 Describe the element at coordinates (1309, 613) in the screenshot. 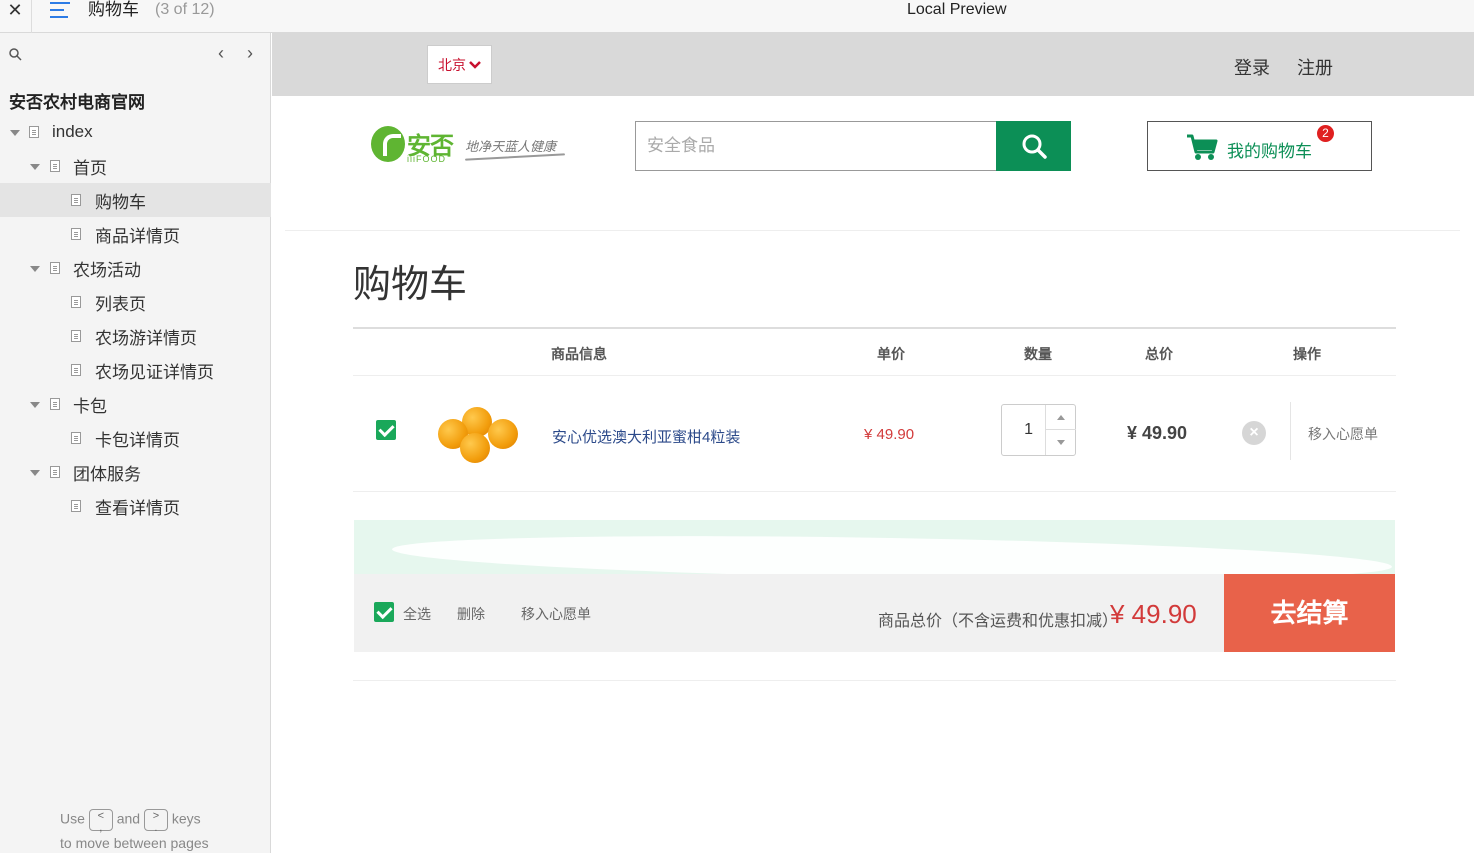

I see `checkout-button: 去结算` at that location.